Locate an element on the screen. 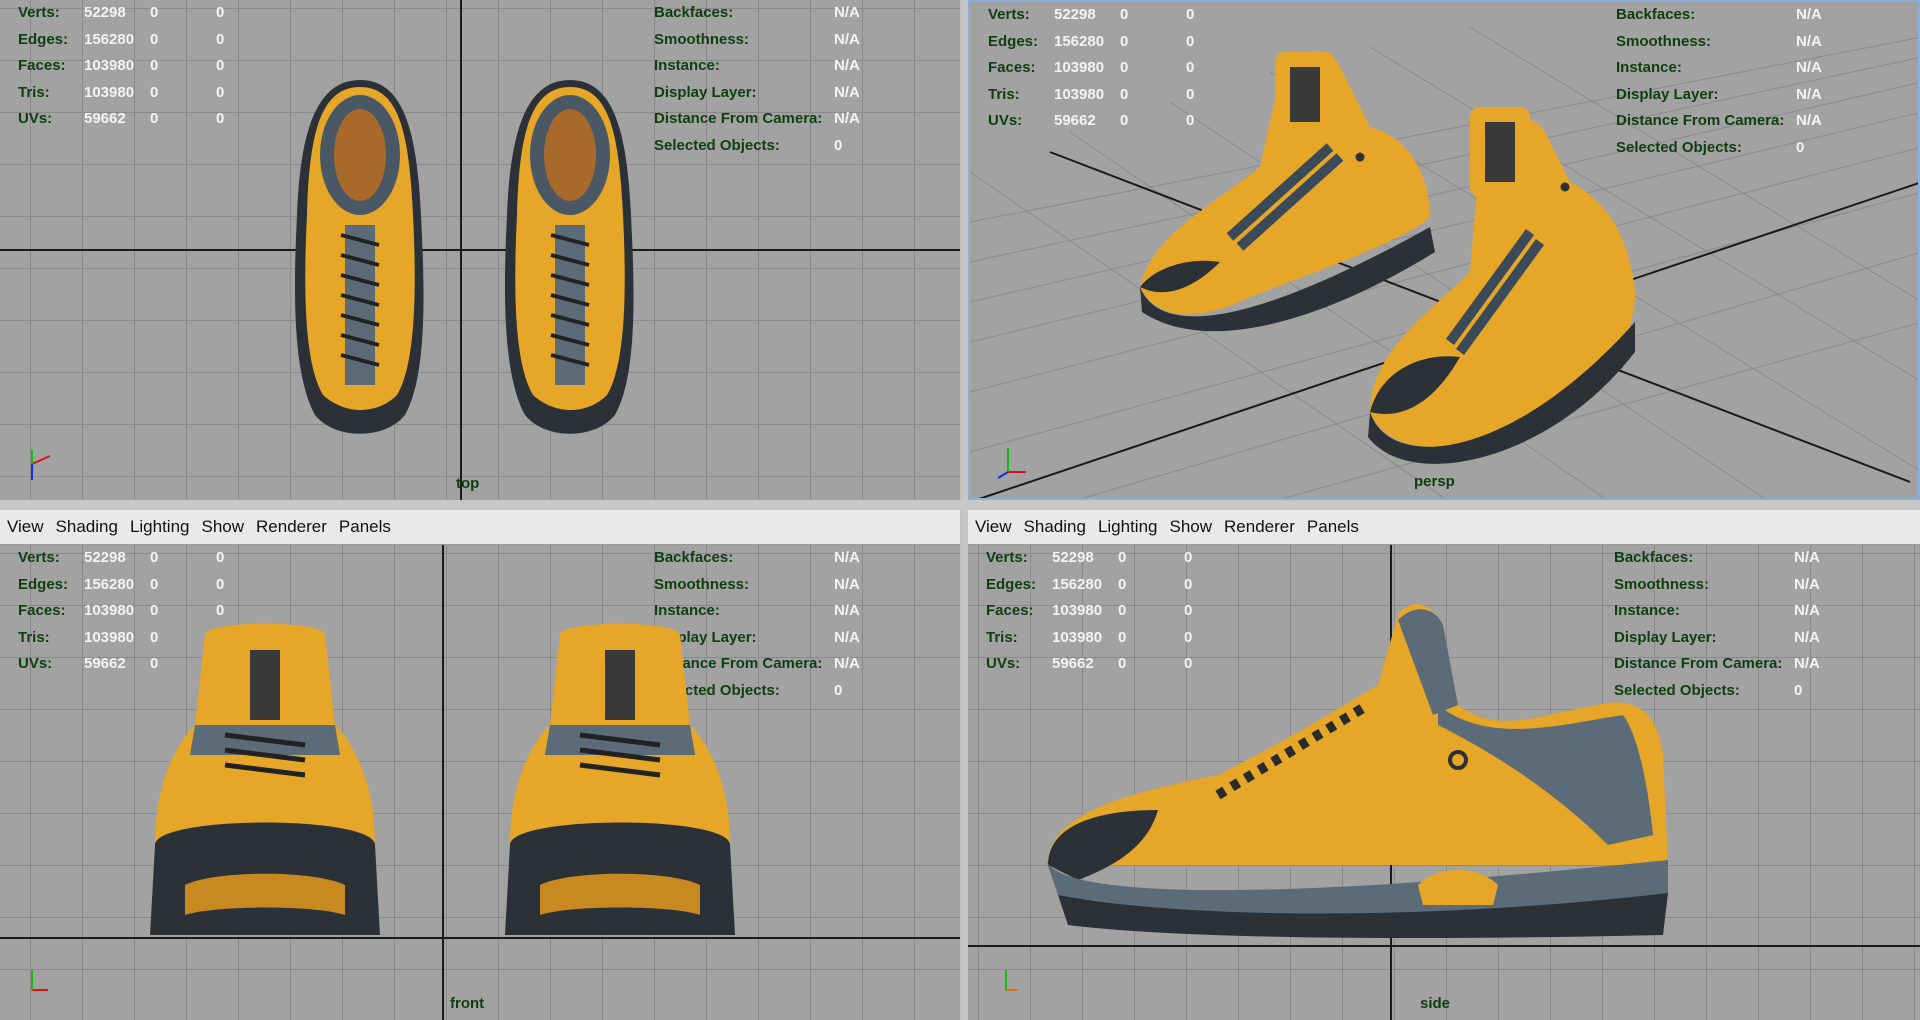 This screenshot has height=1020, width=1920. viewport-label-side: side is located at coordinates (1435, 1003).